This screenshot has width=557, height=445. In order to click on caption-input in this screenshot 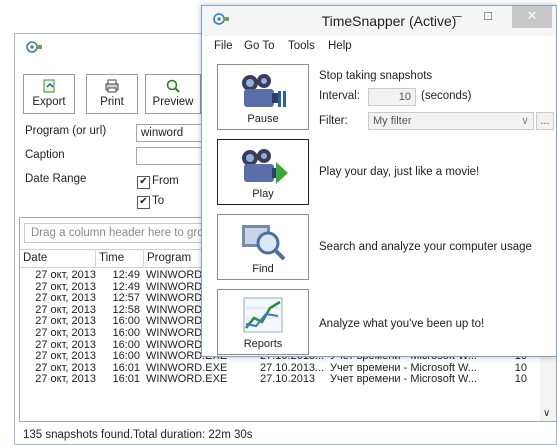, I will do `click(171, 156)`.